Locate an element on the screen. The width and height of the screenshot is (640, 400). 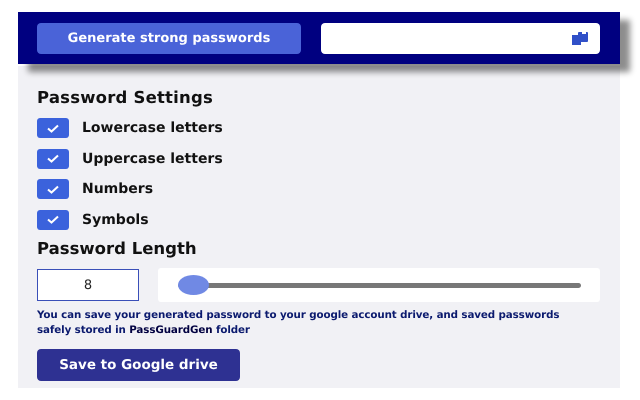
password-field is located at coordinates (460, 38).